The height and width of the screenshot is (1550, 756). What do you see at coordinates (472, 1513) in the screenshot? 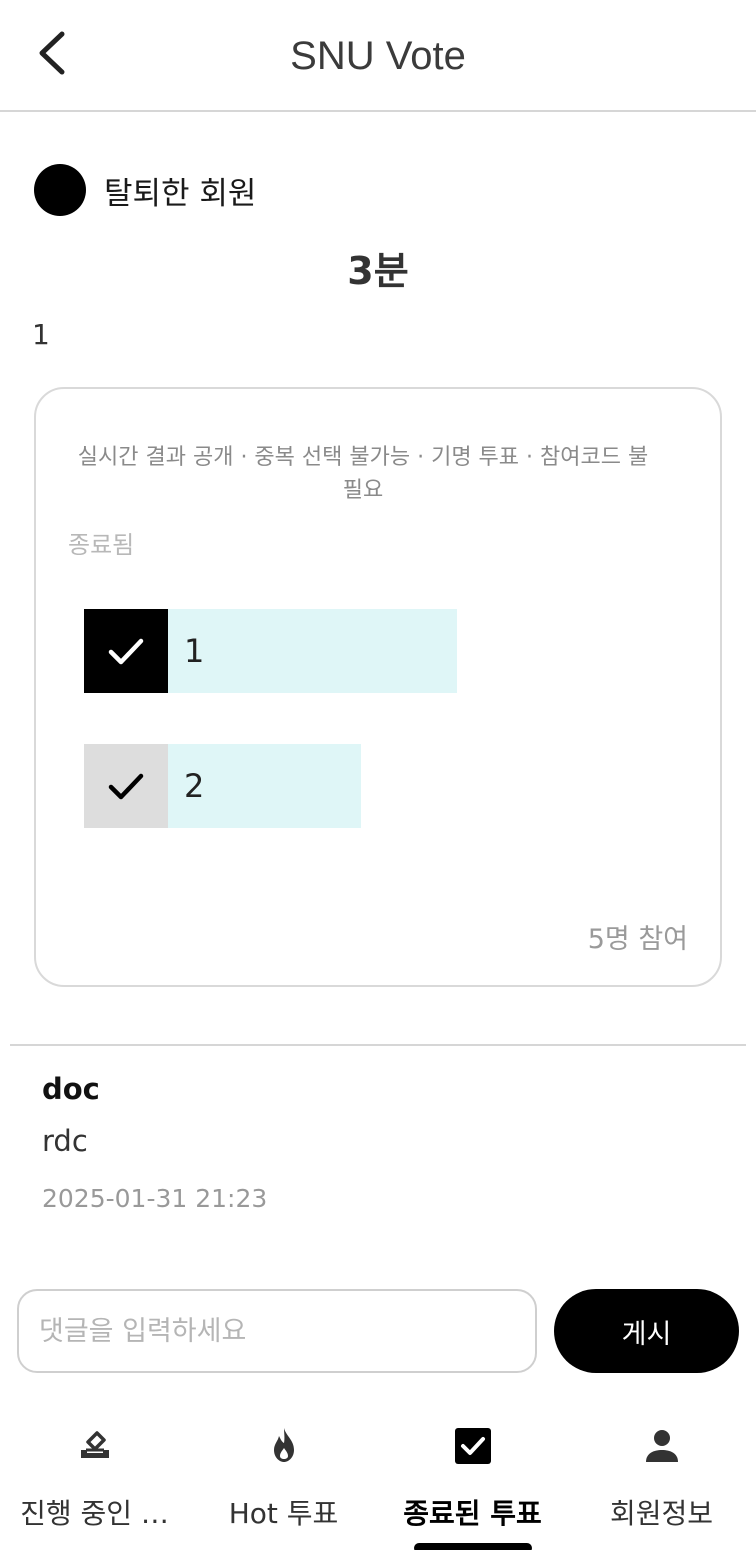
I see `tab-label: 종료된 투표` at bounding box center [472, 1513].